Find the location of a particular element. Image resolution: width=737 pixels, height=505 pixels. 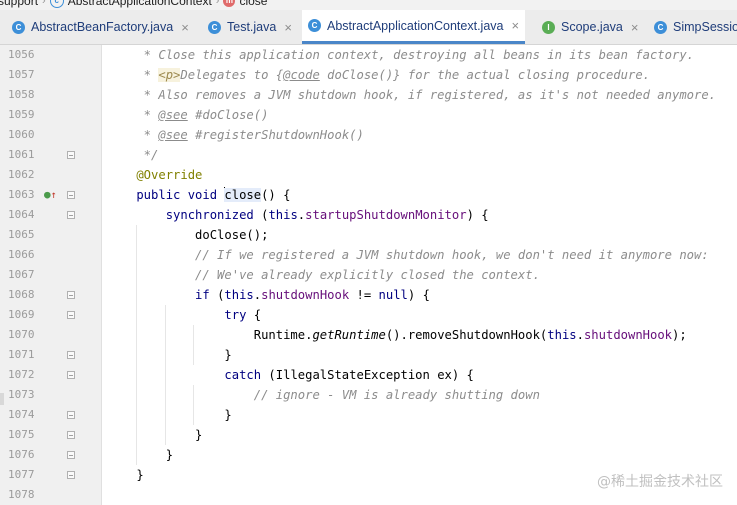

code-line: 1074 } is located at coordinates (368, 415).